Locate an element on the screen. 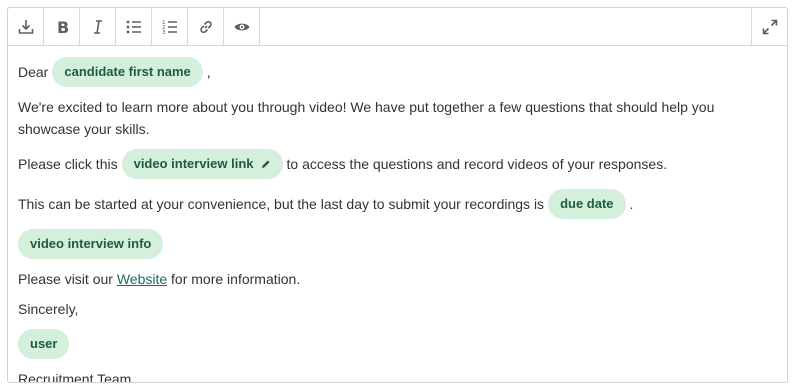 This screenshot has width=797, height=391. svg-text: B is located at coordinates (63, 27).